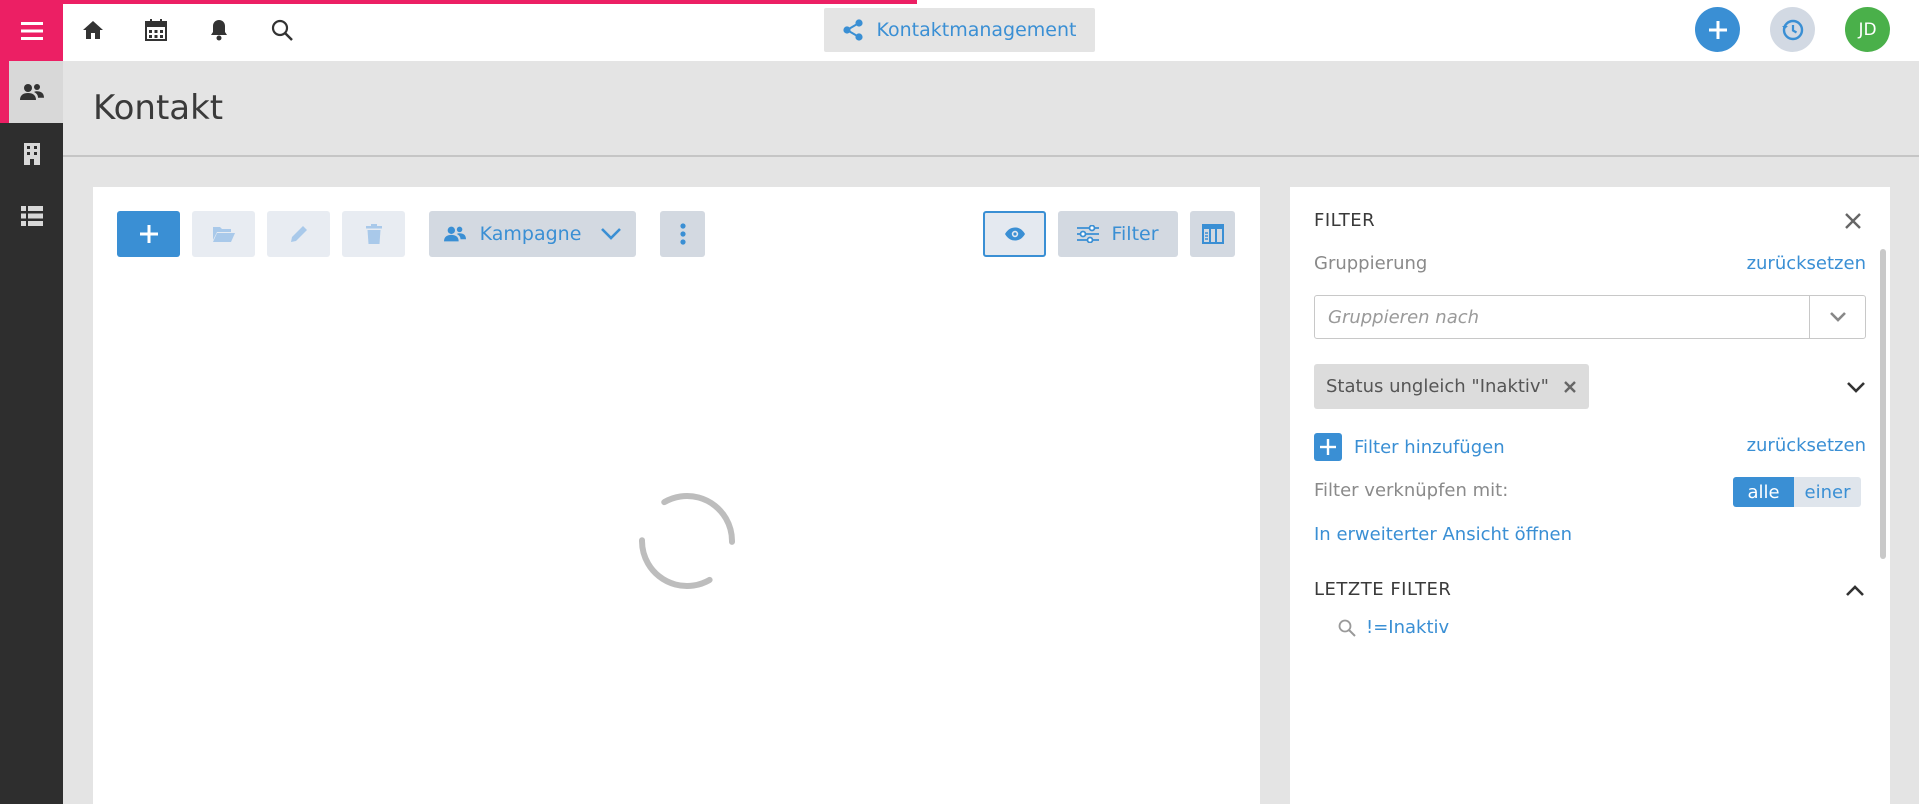 This screenshot has height=804, width=1919. What do you see at coordinates (1437, 386) in the screenshot?
I see `active-filter-label: Status ungleich "Inaktiv"` at bounding box center [1437, 386].